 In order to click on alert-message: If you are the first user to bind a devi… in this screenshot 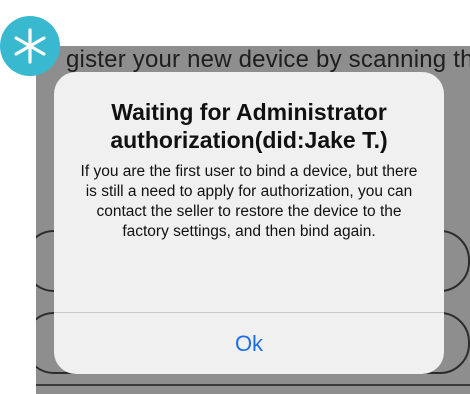, I will do `click(249, 201)`.